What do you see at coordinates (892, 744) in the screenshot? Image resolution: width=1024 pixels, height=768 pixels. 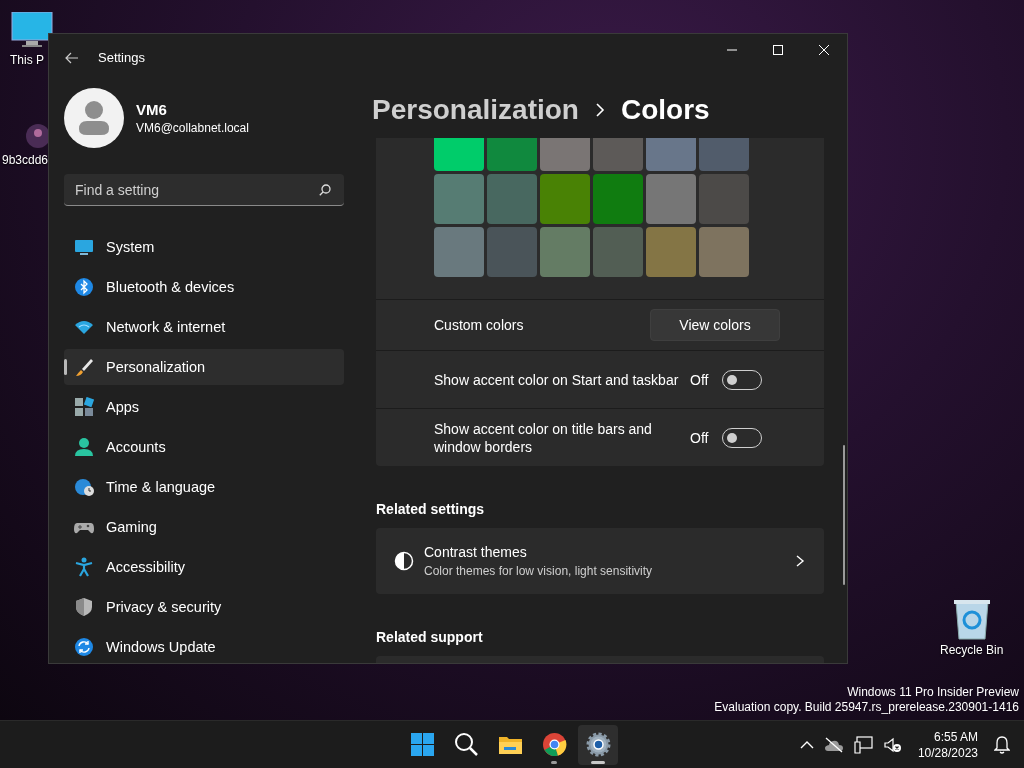 I see `volume-muted-icon` at bounding box center [892, 744].